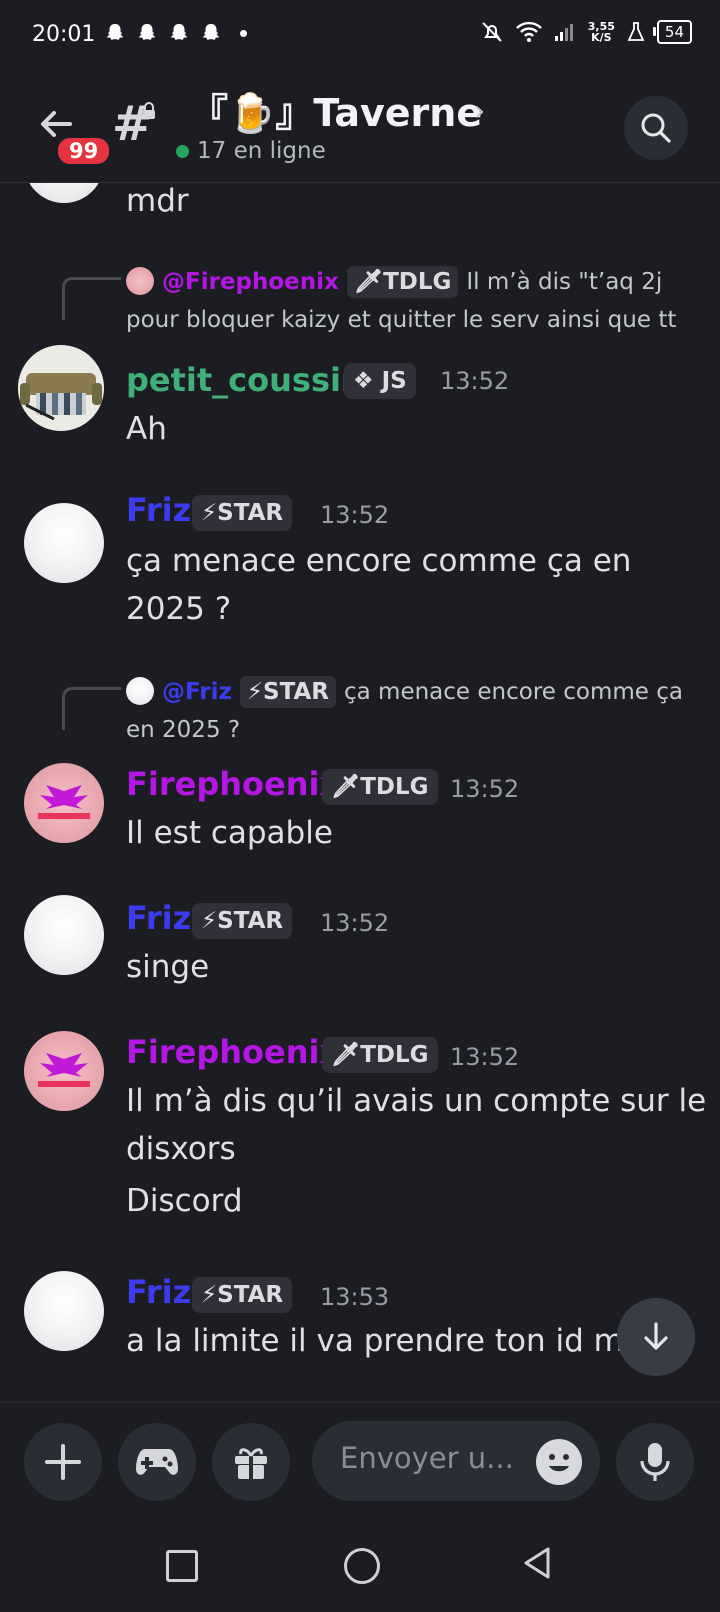 This screenshot has height=1612, width=720. I want to click on jump-to-bottom-button, so click(656, 1337).